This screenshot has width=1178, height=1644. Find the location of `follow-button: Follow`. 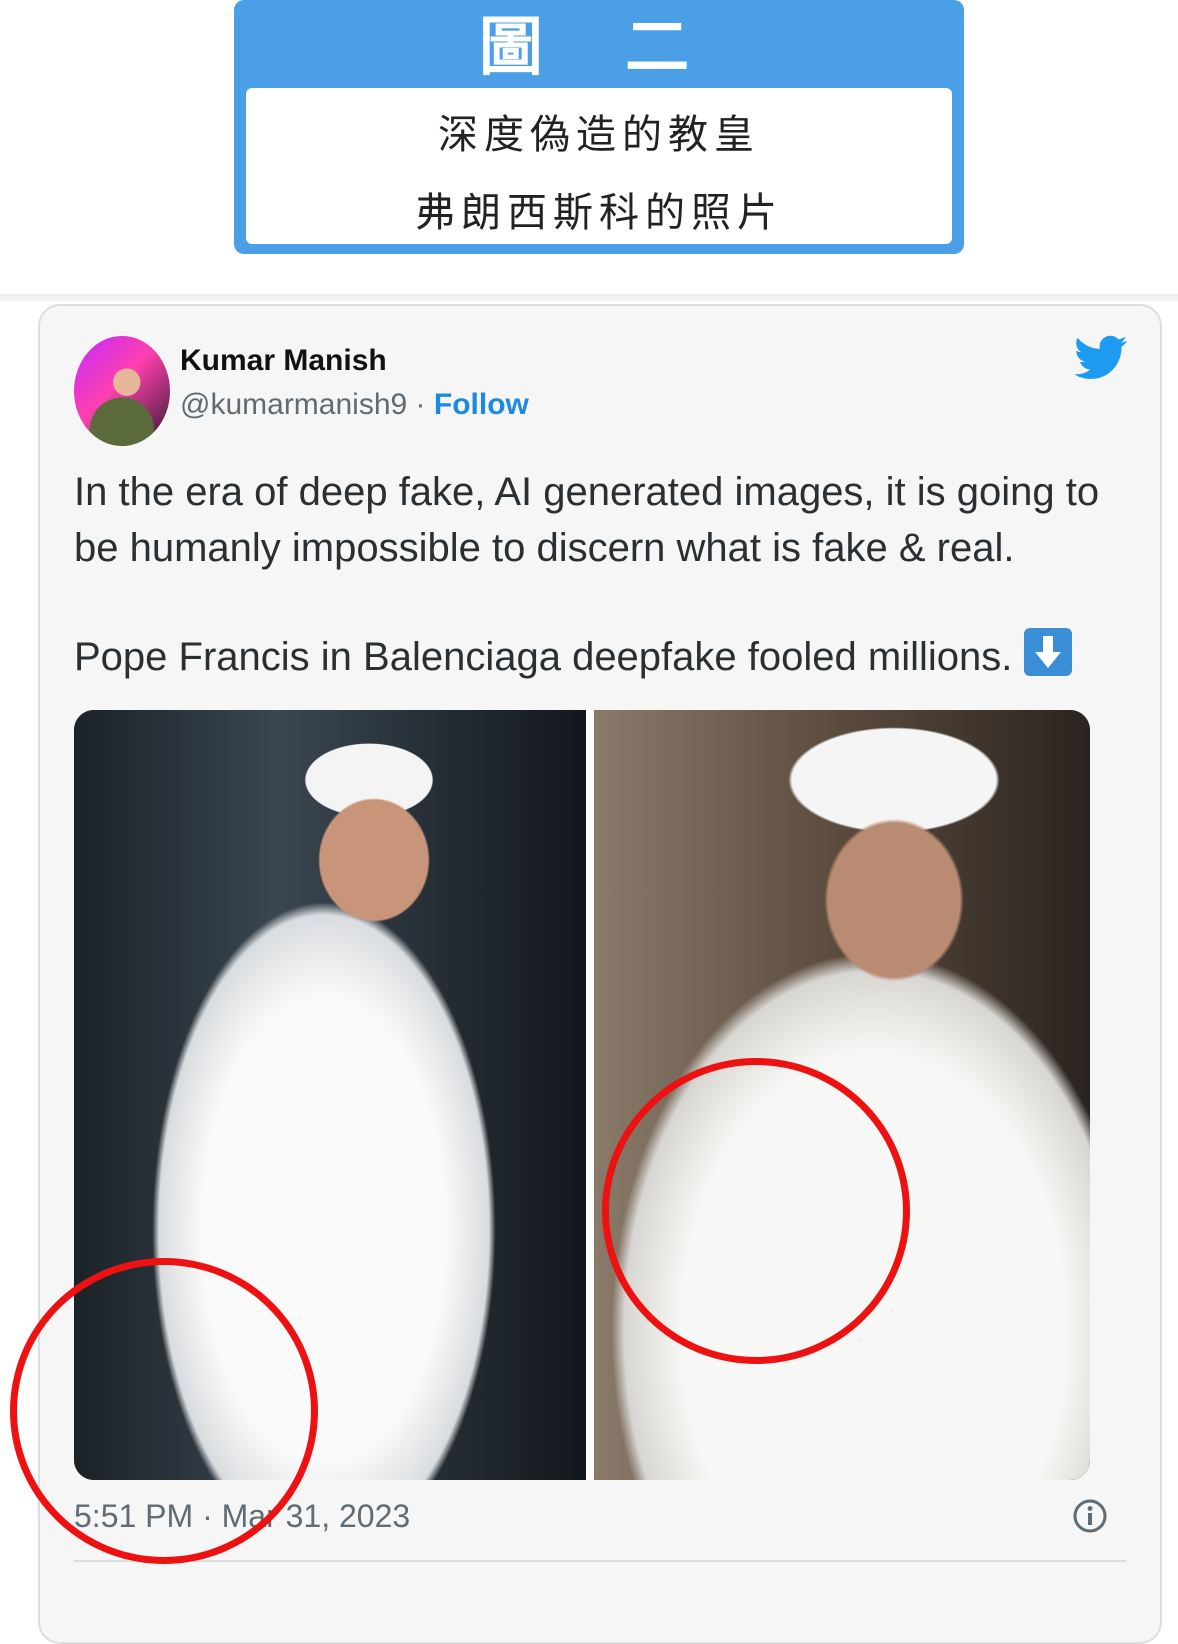

follow-button: Follow is located at coordinates (481, 404).